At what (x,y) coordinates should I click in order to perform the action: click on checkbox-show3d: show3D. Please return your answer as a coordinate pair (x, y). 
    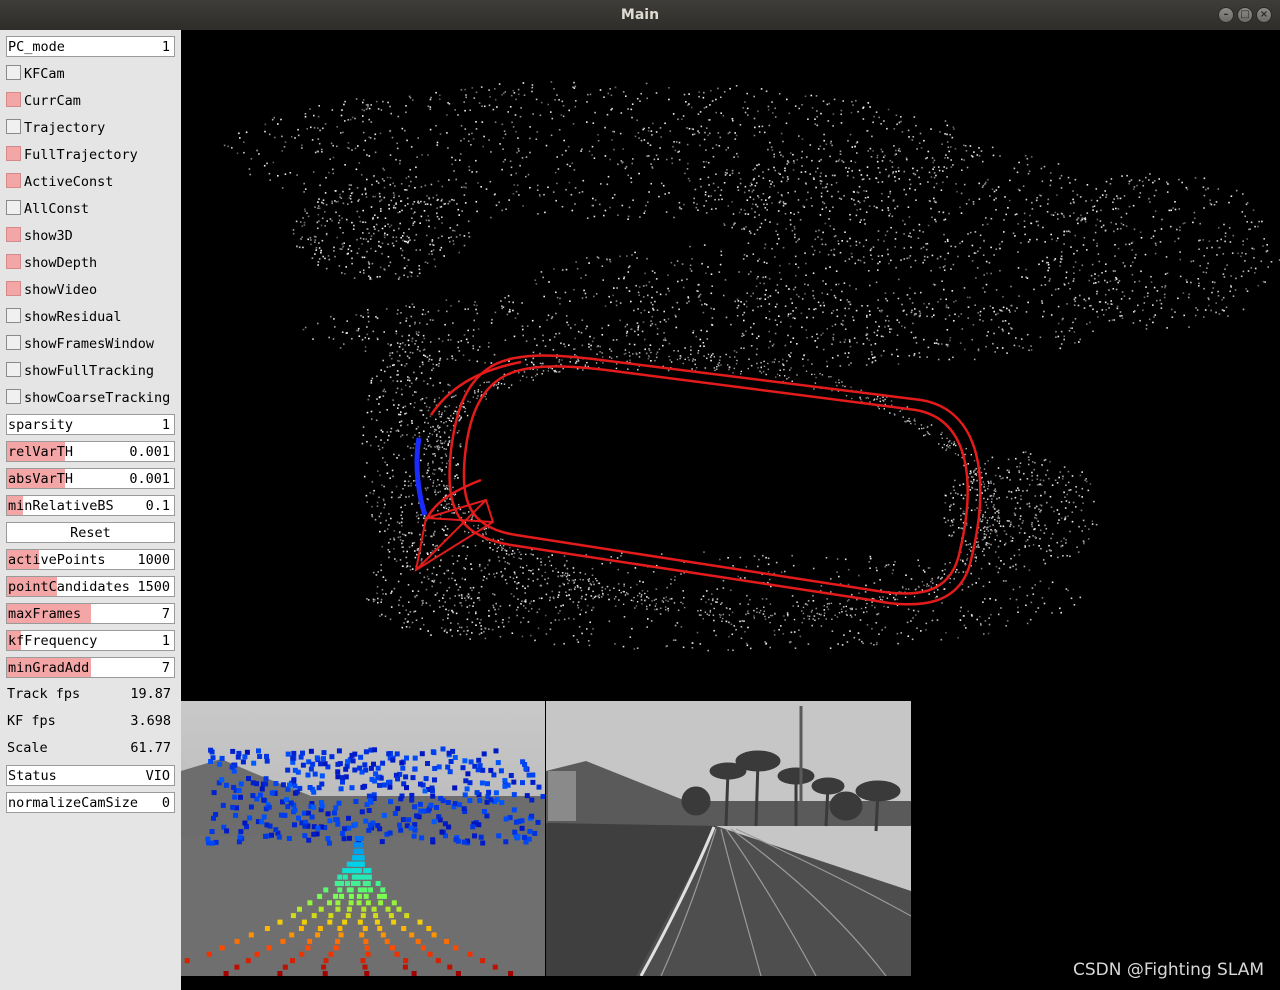
    Looking at the image, I should click on (90, 235).